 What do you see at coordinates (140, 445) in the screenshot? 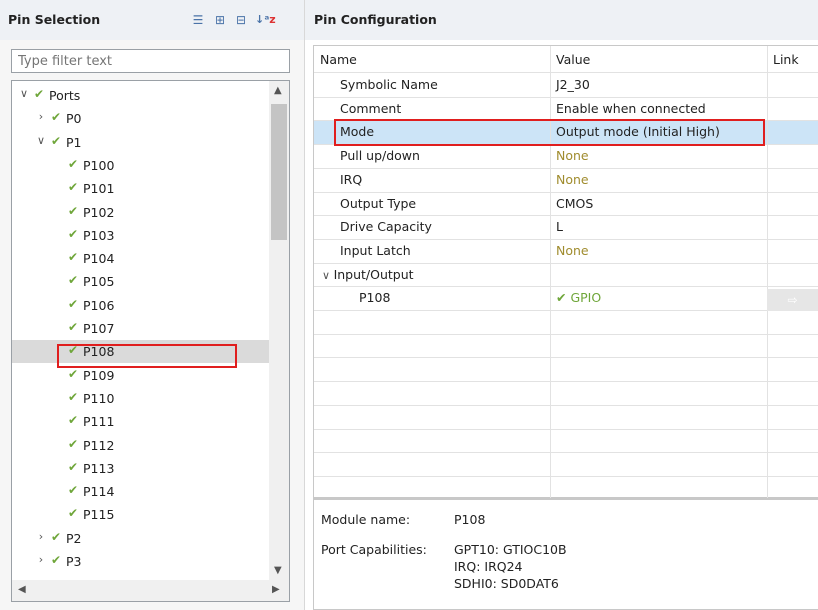
I see `tree-item-p112: ✔ P112` at bounding box center [140, 445].